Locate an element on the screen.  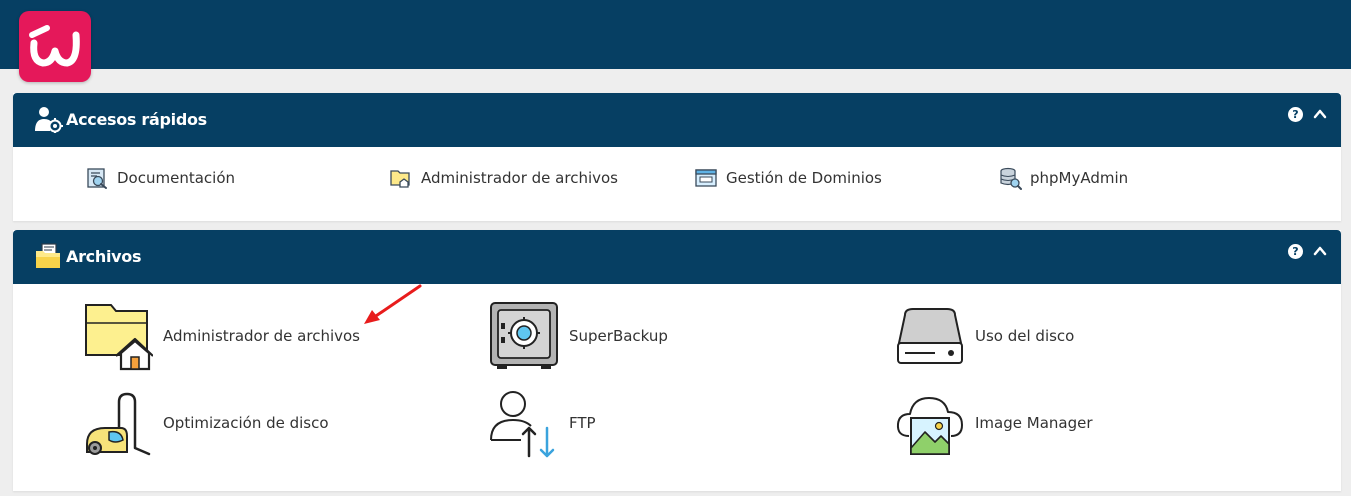
file-item-file-manager: Administrador de archivos is located at coordinates (233, 336).